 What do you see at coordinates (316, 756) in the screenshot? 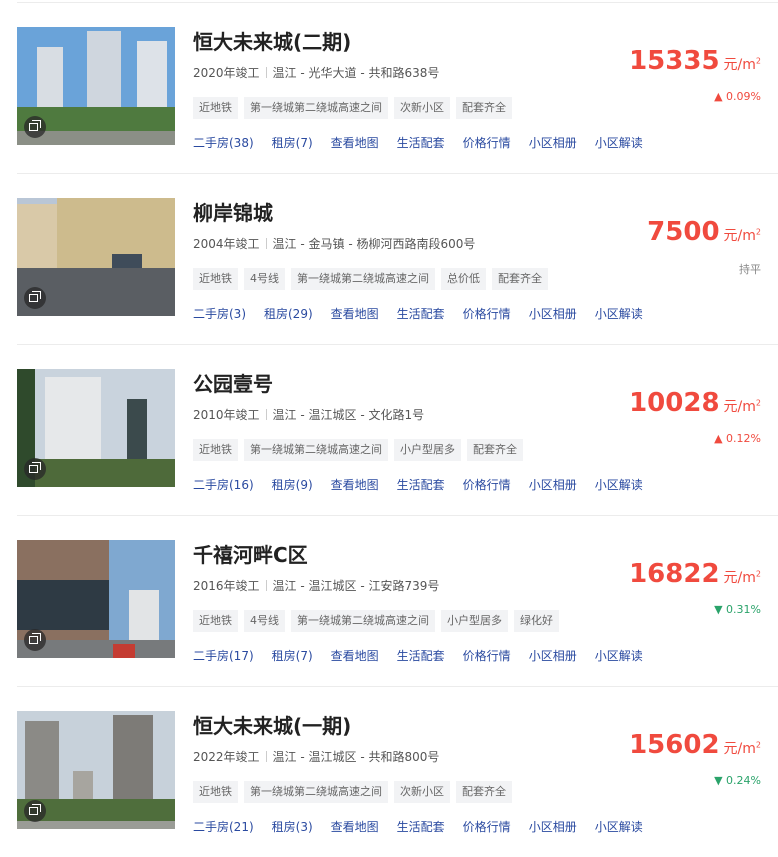
I see `community-meta: 2022年竣工 温江 - 温江城区 - 共和路800号` at bounding box center [316, 756].